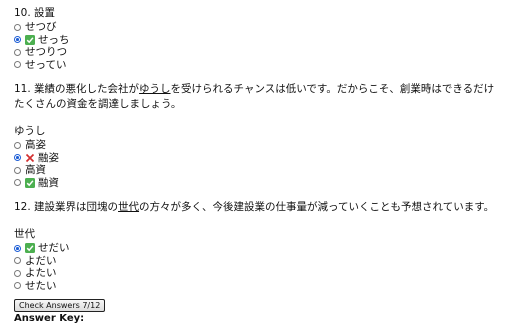 This screenshot has height=324, width=512. Describe the element at coordinates (155, 89) in the screenshot. I see `target-word: ゆうし` at that location.